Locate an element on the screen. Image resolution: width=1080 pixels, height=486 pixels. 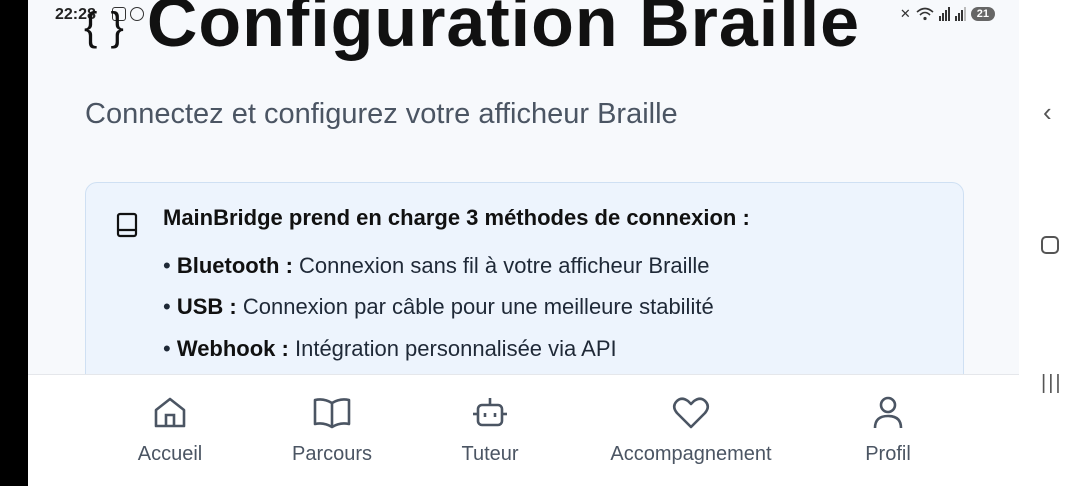
page-title-text: Configuration Braille is located at coordinates (503, 30).